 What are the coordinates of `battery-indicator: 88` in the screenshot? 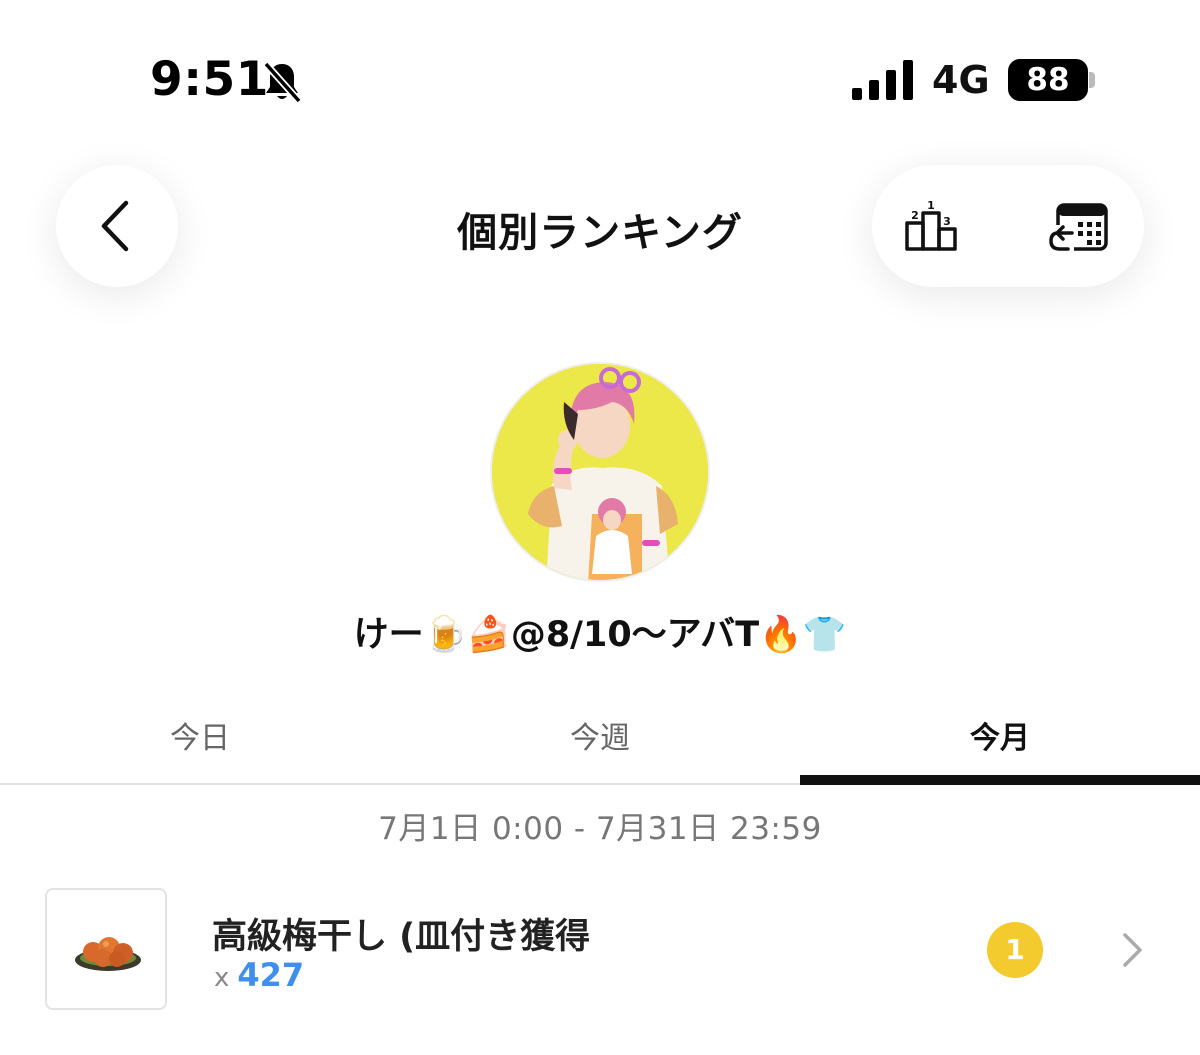 It's located at (1048, 80).